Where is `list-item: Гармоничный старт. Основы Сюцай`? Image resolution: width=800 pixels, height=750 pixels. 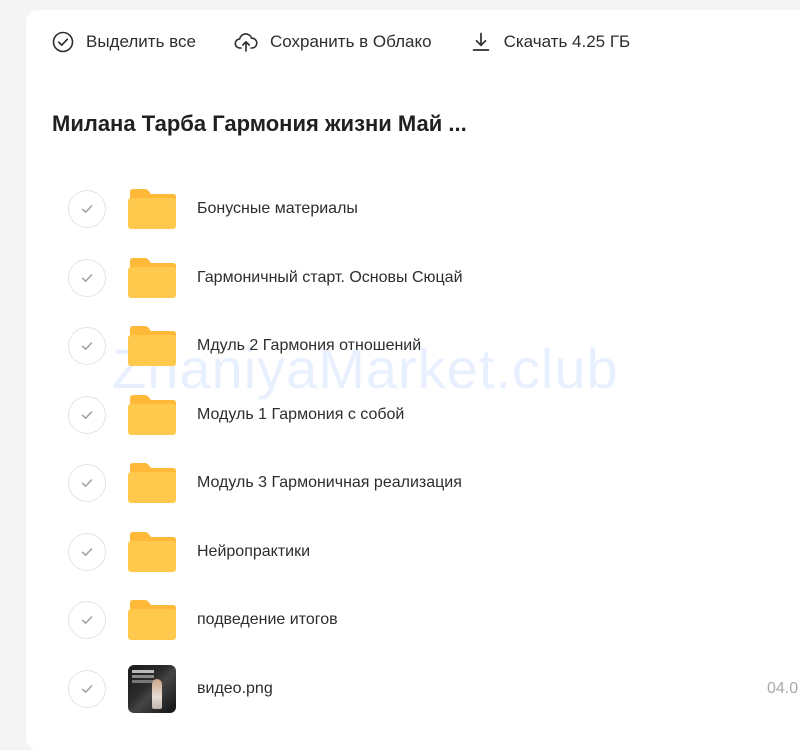 list-item: Гармоничный старт. Основы Сюцай is located at coordinates (400, 278).